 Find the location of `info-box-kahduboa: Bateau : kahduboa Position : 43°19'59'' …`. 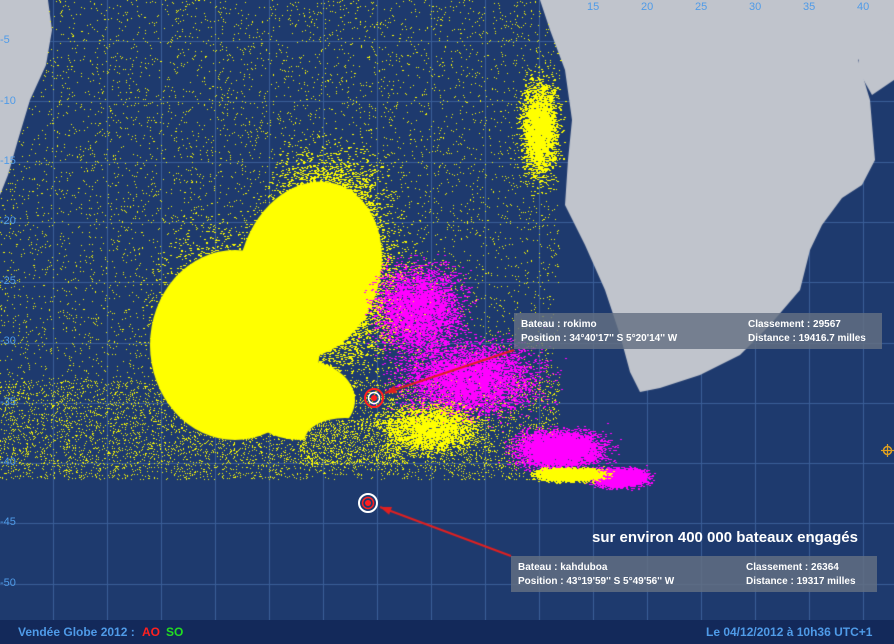

info-box-kahduboa: Bateau : kahduboa Position : 43°19'59'' … is located at coordinates (694, 574).